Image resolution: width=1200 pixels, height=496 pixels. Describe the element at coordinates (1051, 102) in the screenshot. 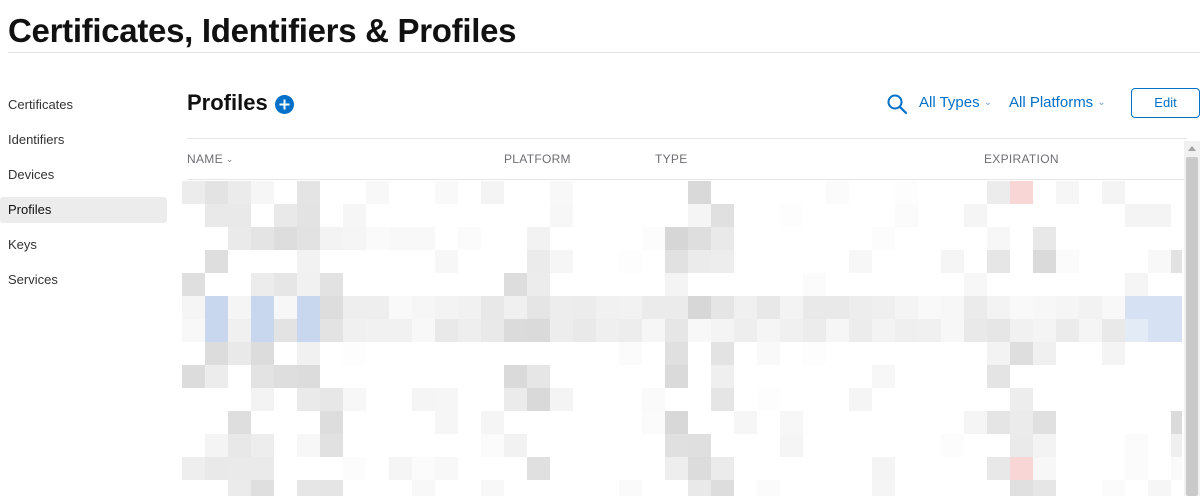

I see `filter-platforms-label: All Platforms` at that location.